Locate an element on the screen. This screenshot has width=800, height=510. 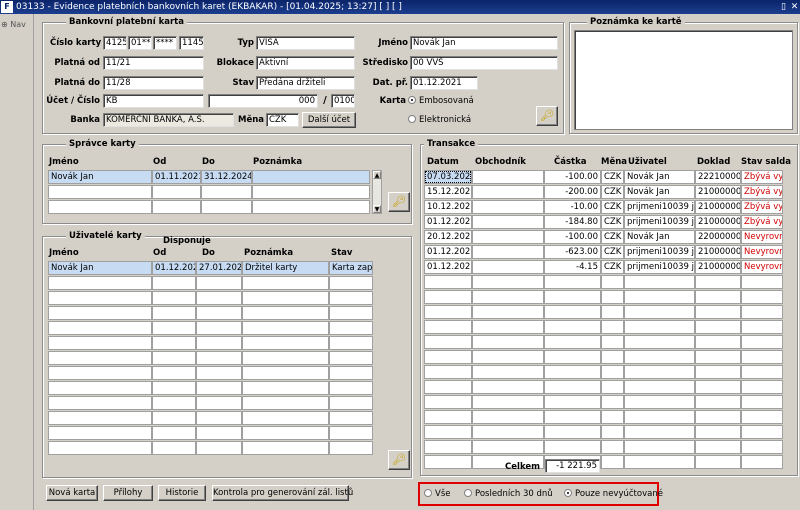
grid-cell: Zbývá vyú is located at coordinates (762, 207).